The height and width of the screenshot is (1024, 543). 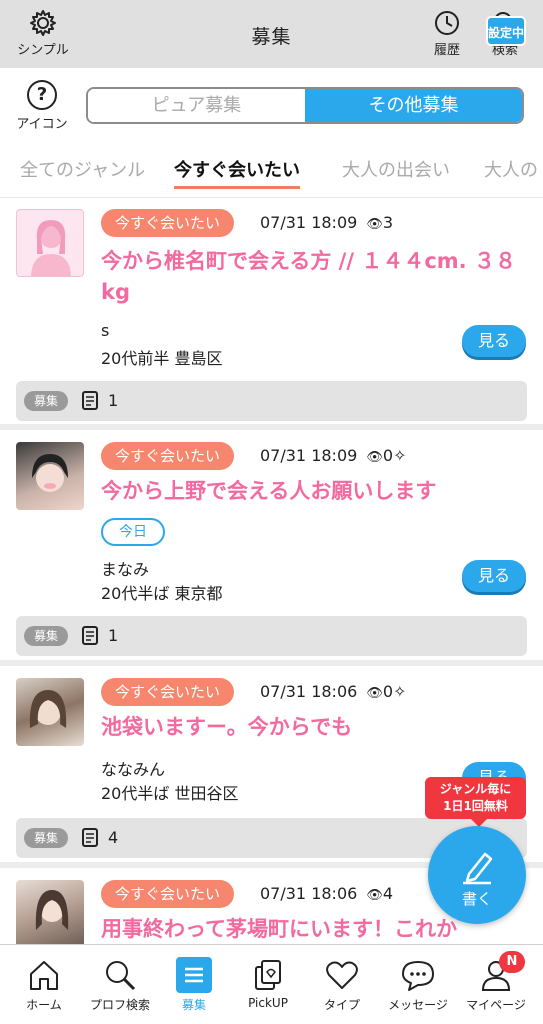 What do you see at coordinates (193, 1005) in the screenshot?
I see `nav-recruit-label: 募集` at bounding box center [193, 1005].